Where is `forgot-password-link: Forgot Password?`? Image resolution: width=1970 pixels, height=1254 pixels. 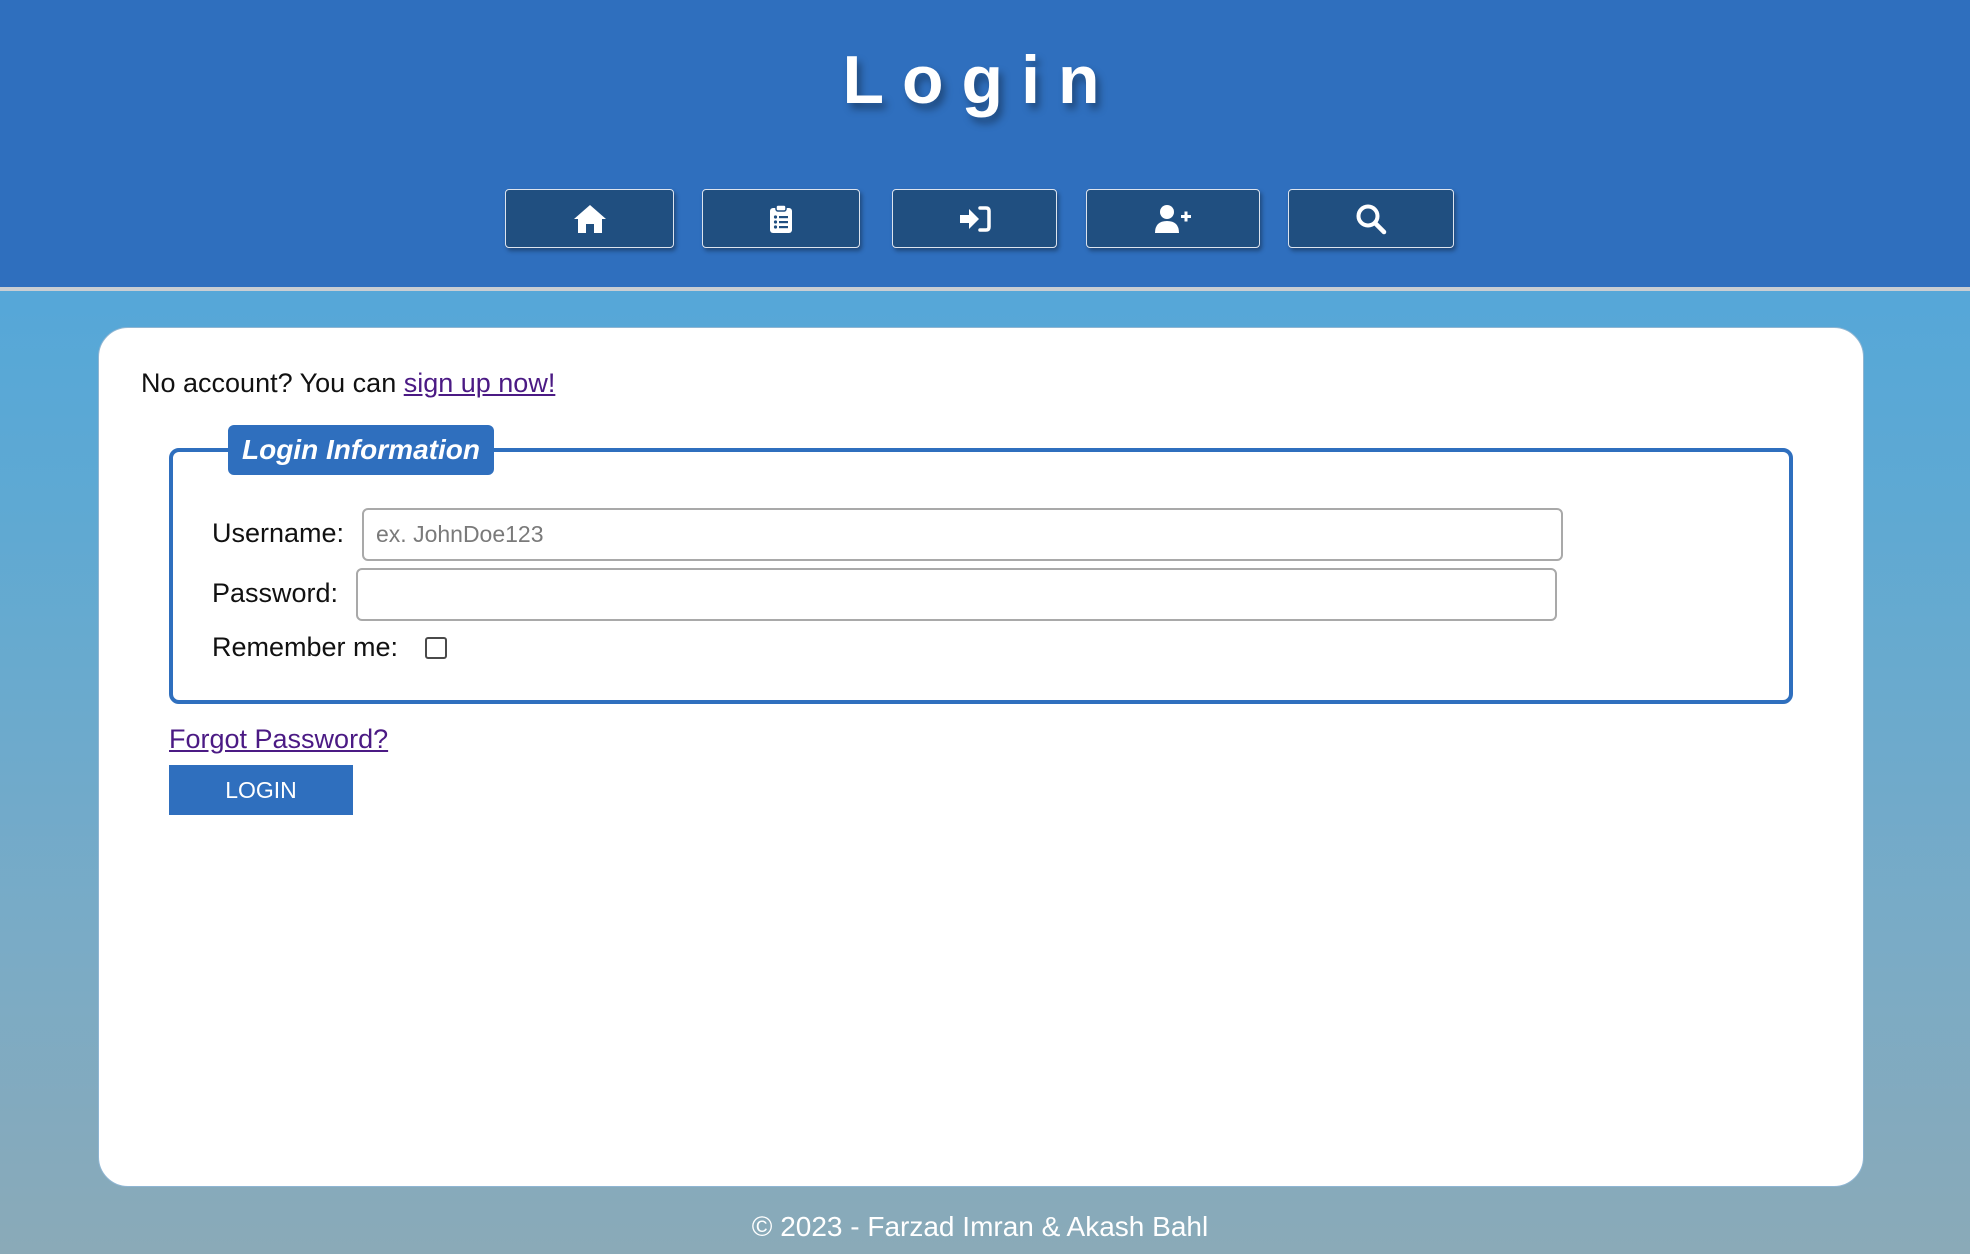 forgot-password-link: Forgot Password? is located at coordinates (278, 739).